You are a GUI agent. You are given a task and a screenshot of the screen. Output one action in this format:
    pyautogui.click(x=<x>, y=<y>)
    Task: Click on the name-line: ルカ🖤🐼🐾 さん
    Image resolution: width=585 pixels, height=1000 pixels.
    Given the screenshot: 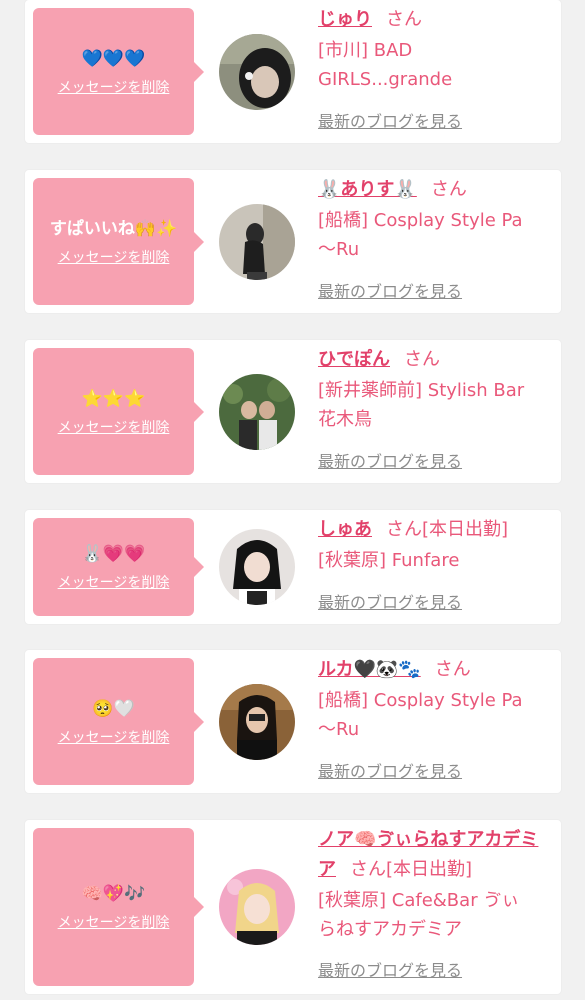 What is the action you would take?
    pyautogui.click(x=436, y=670)
    